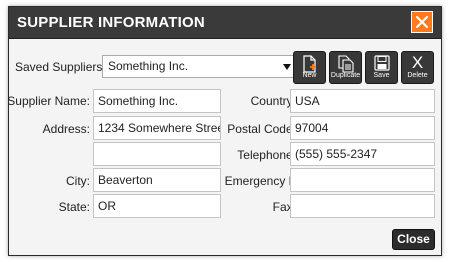  Describe the element at coordinates (413, 239) in the screenshot. I see `close-button: Close` at that location.